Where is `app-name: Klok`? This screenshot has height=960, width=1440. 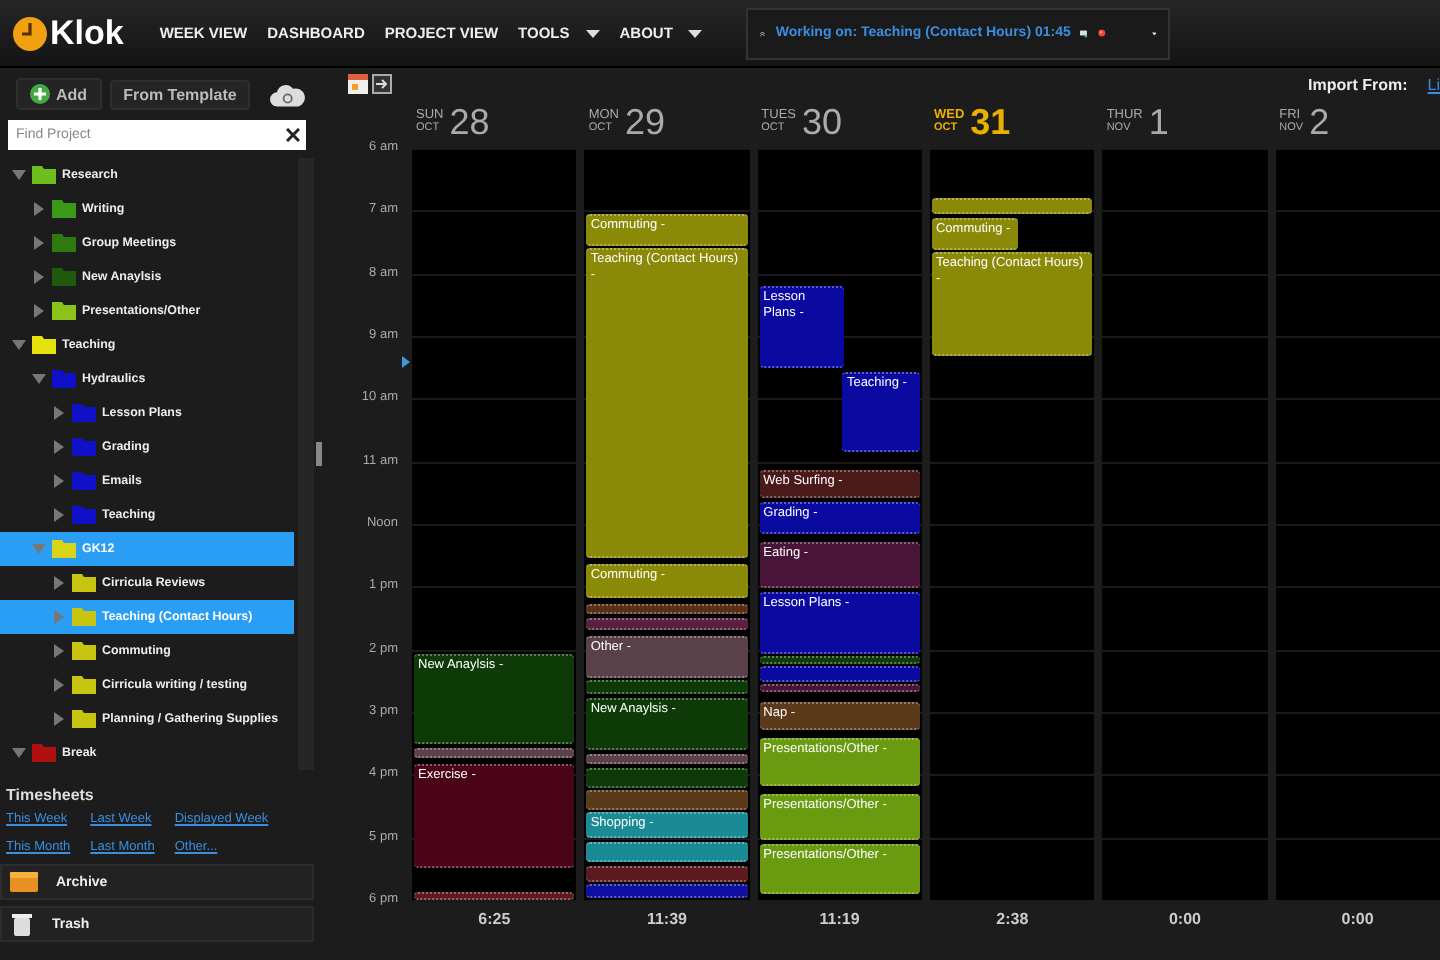
app-name: Klok is located at coordinates (87, 33).